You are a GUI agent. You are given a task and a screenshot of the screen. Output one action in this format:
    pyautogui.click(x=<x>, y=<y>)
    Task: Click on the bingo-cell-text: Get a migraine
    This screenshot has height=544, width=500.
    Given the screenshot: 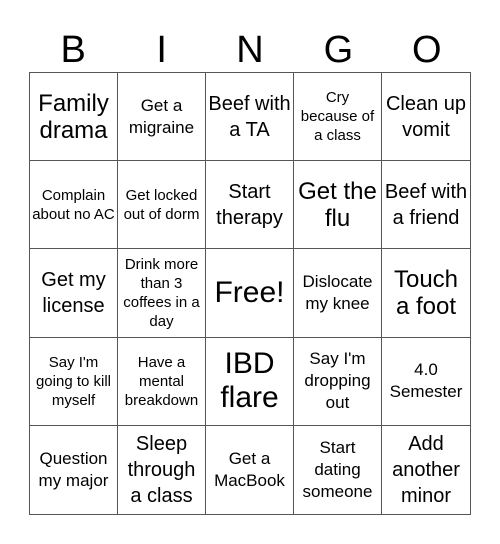 What is the action you would take?
    pyautogui.click(x=161, y=116)
    